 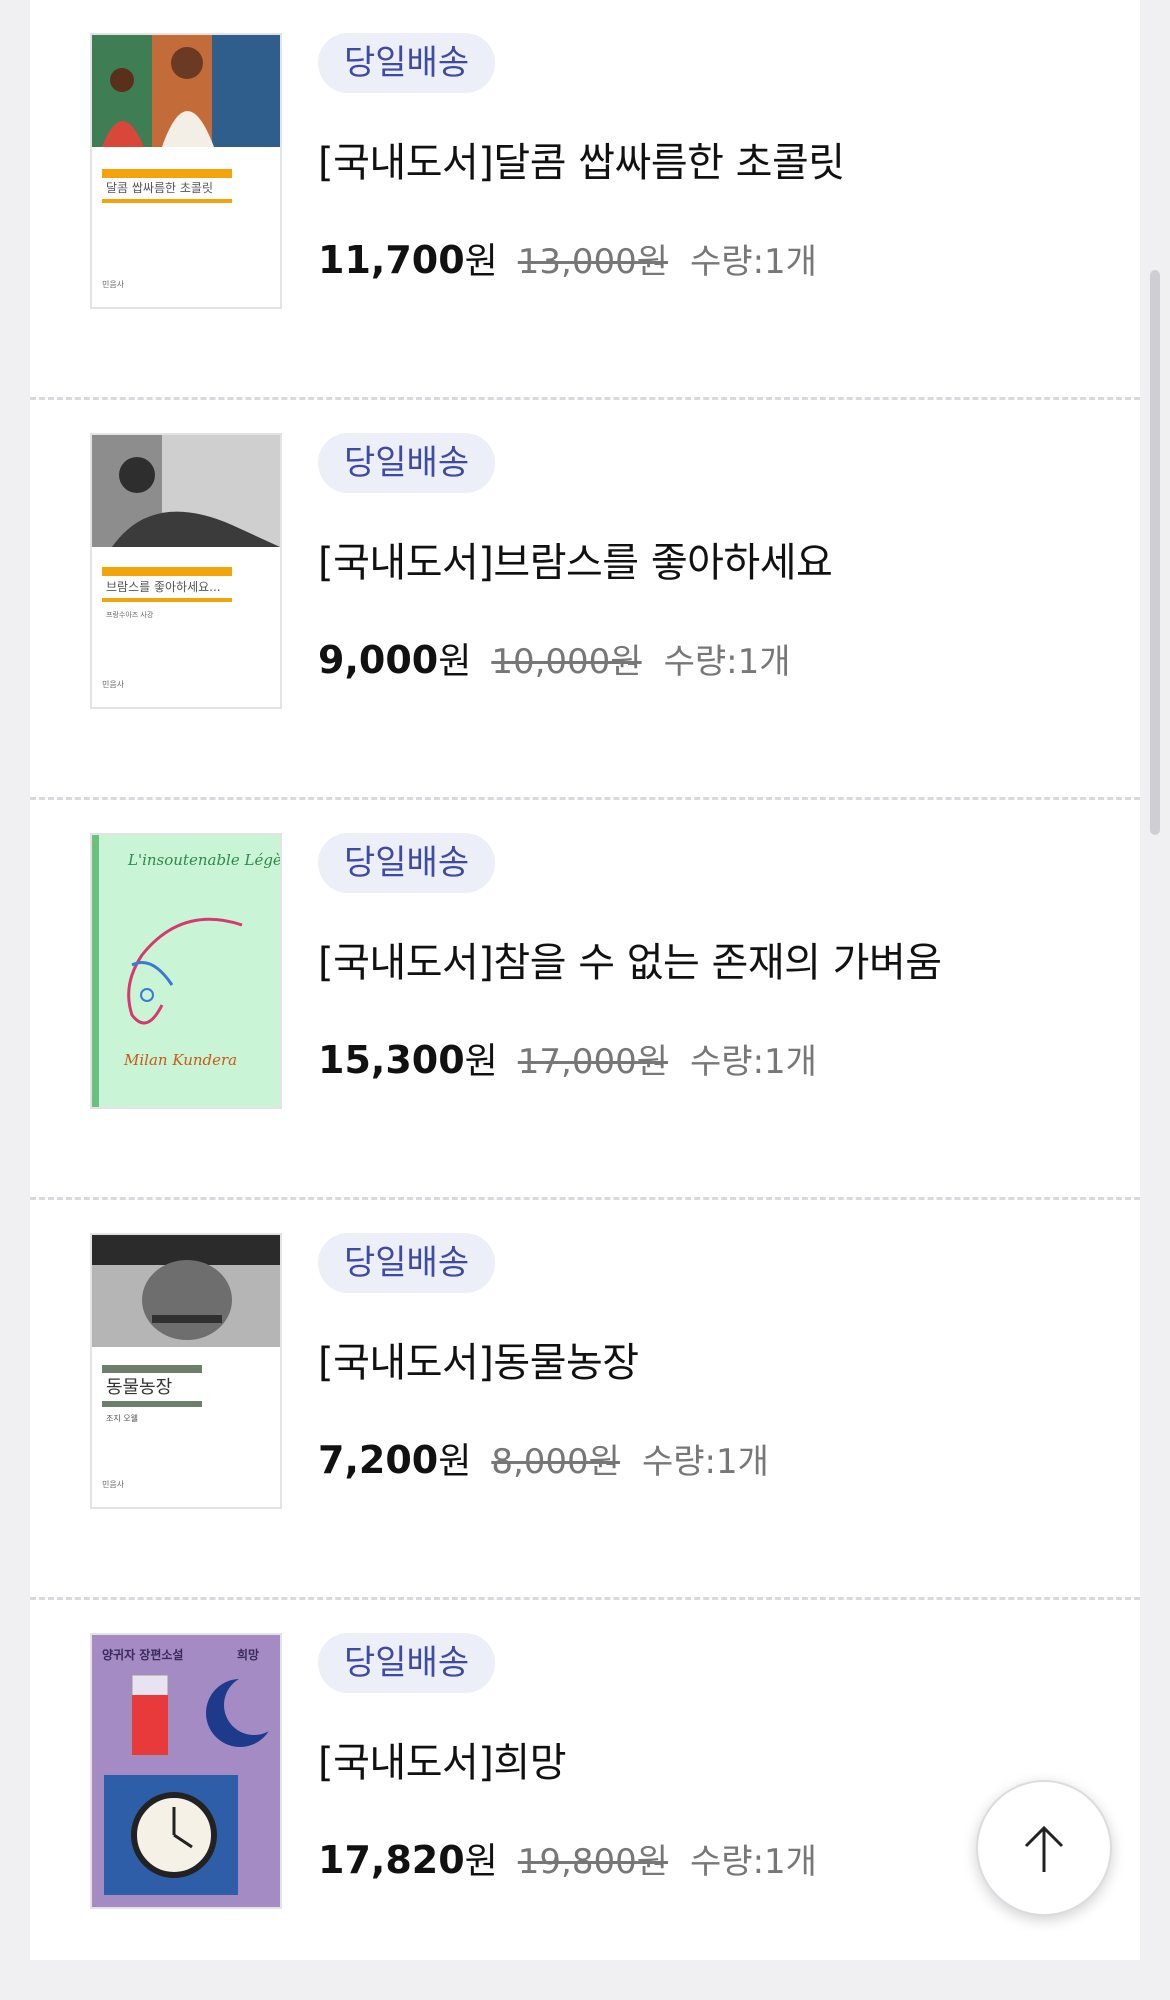 I want to click on cover-author-text: 조지 오웰, so click(x=122, y=1418).